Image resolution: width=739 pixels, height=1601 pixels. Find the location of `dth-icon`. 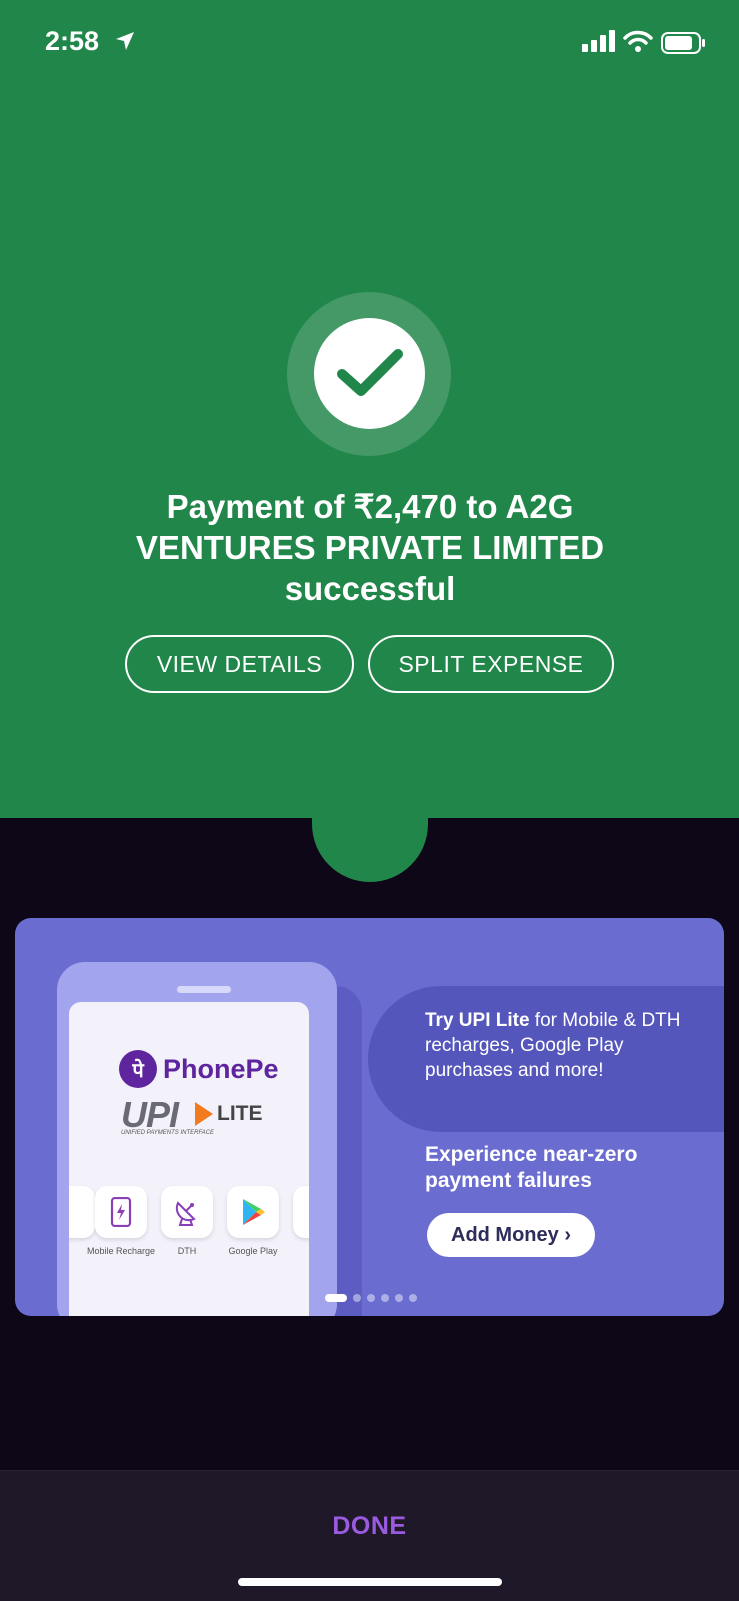

dth-icon is located at coordinates (187, 1212).